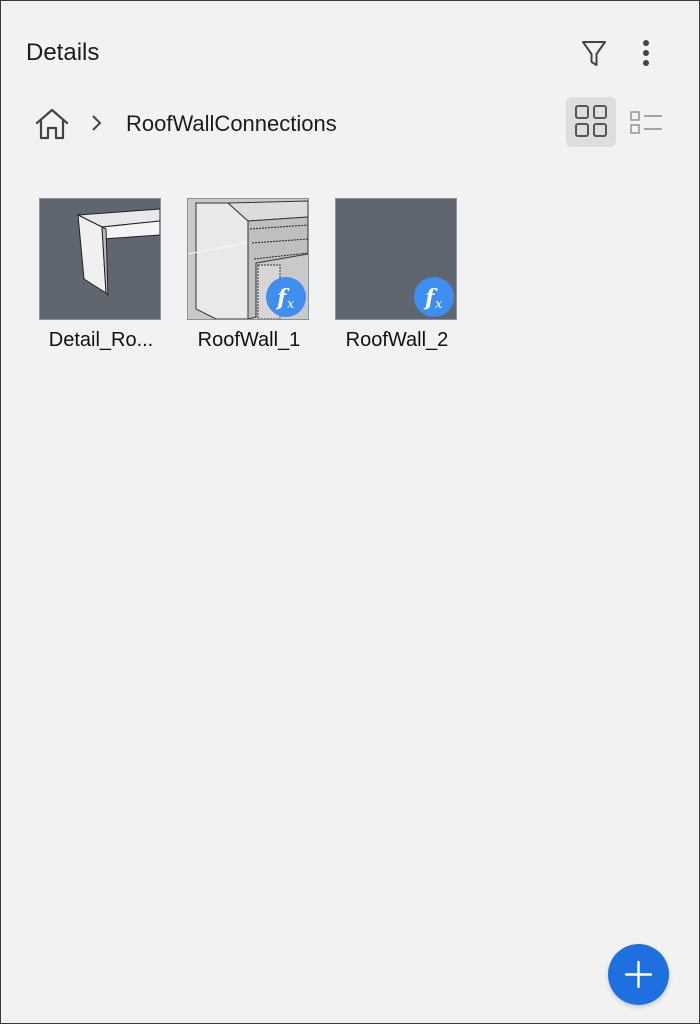  I want to click on more-options-button, so click(646, 53).